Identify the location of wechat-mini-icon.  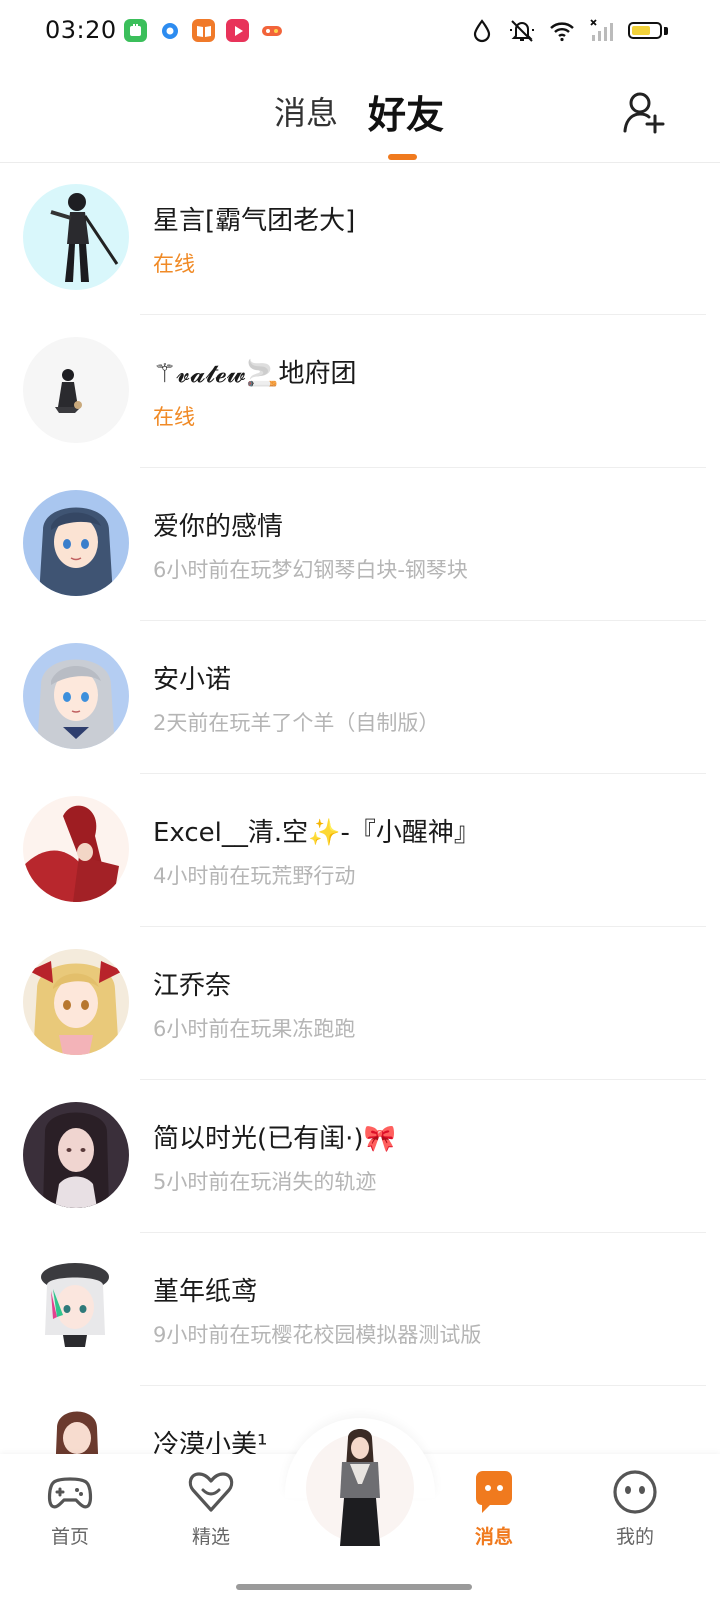
(135, 30).